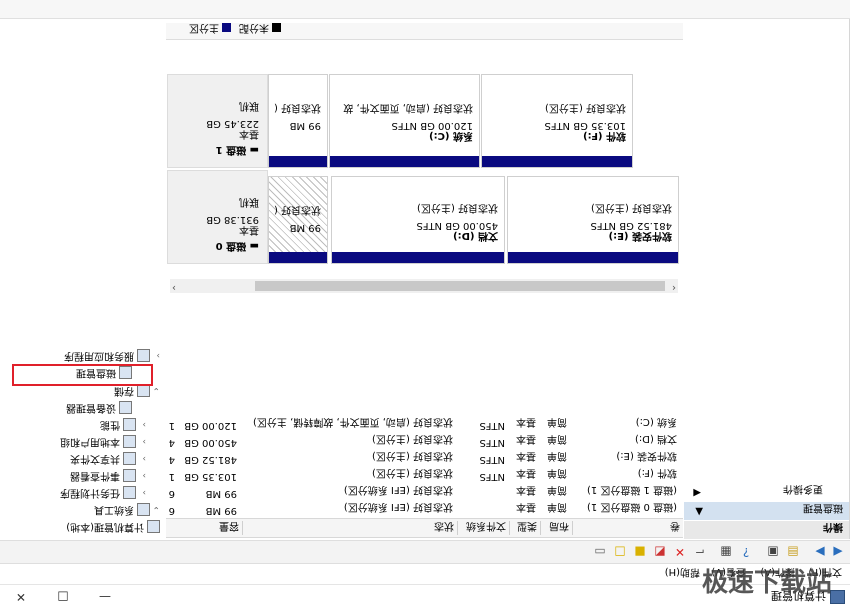 This screenshot has height=609, width=850. What do you see at coordinates (404, 121) in the screenshot?
I see `disk-1-partition-c: 系统 (C:) 120.00 GB NTFS 状态良好 (启动, 页面文件, 故` at bounding box center [404, 121].